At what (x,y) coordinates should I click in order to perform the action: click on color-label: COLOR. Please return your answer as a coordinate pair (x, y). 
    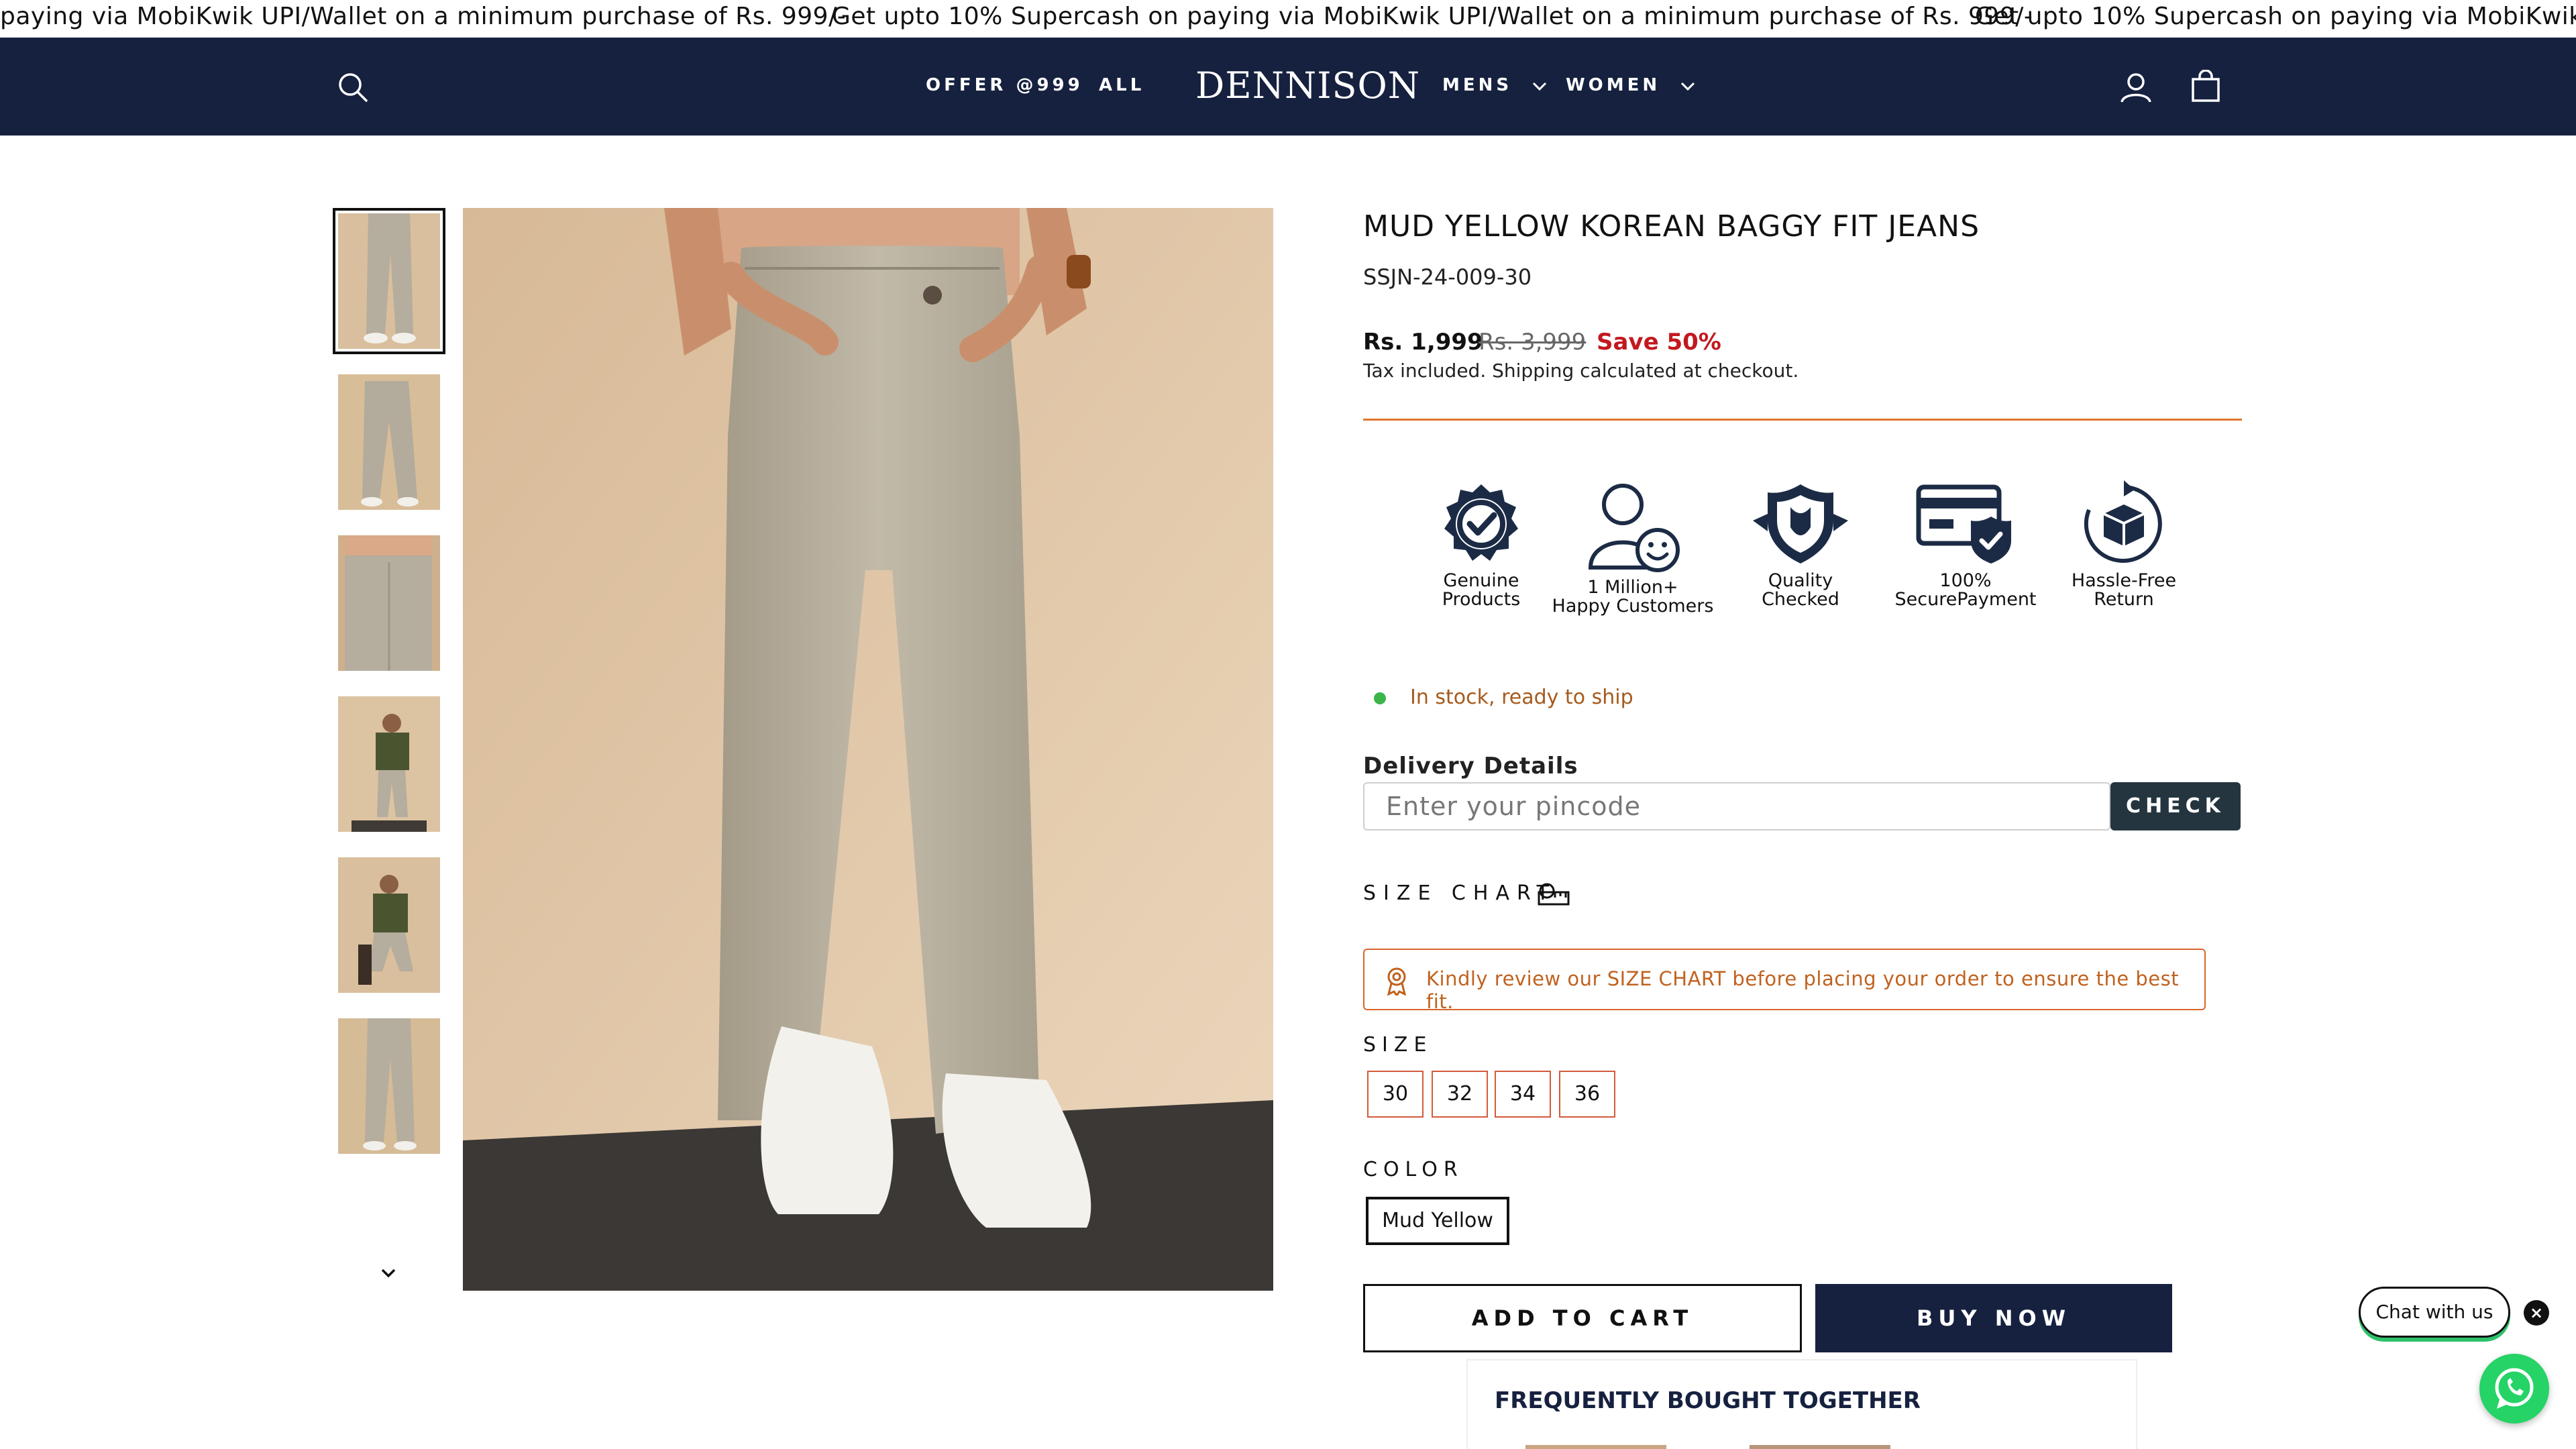
    Looking at the image, I should click on (1413, 1169).